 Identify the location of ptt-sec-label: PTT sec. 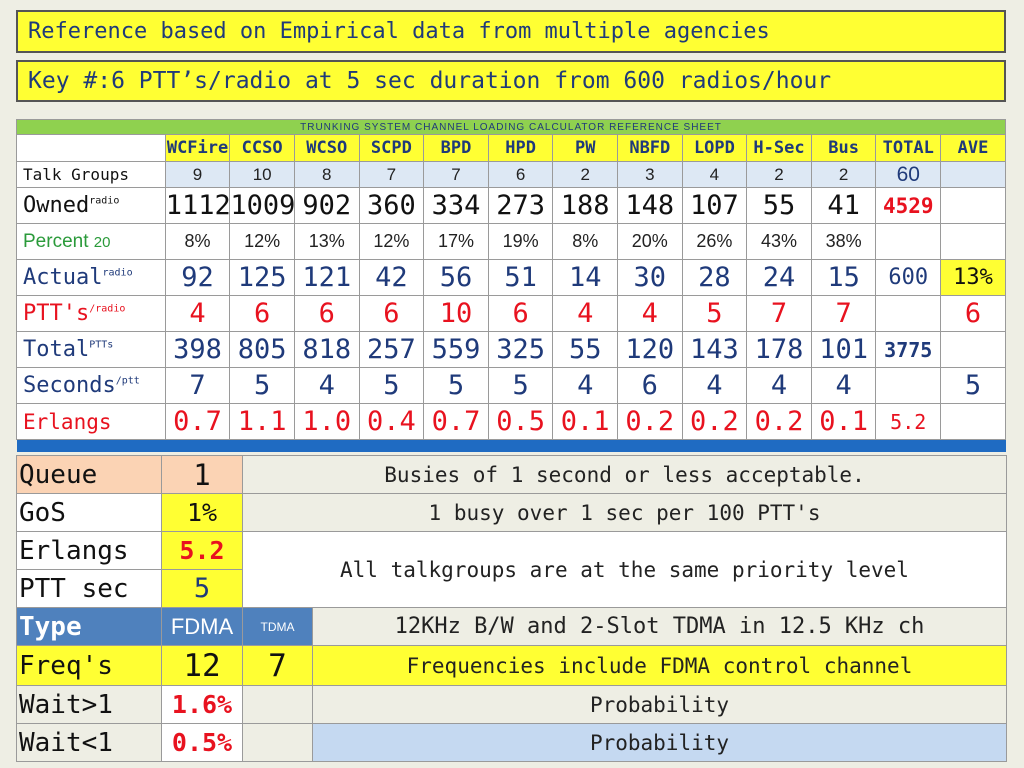
(89, 588).